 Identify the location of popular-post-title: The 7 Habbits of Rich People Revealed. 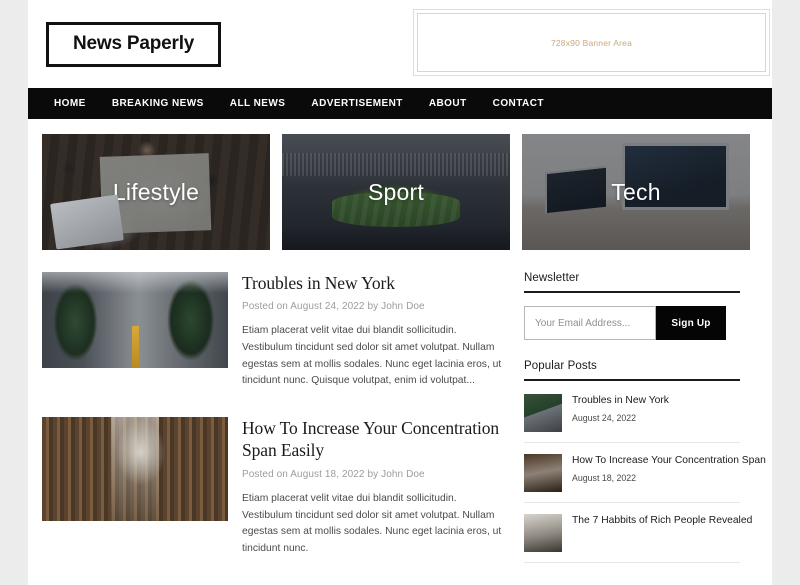
(662, 520).